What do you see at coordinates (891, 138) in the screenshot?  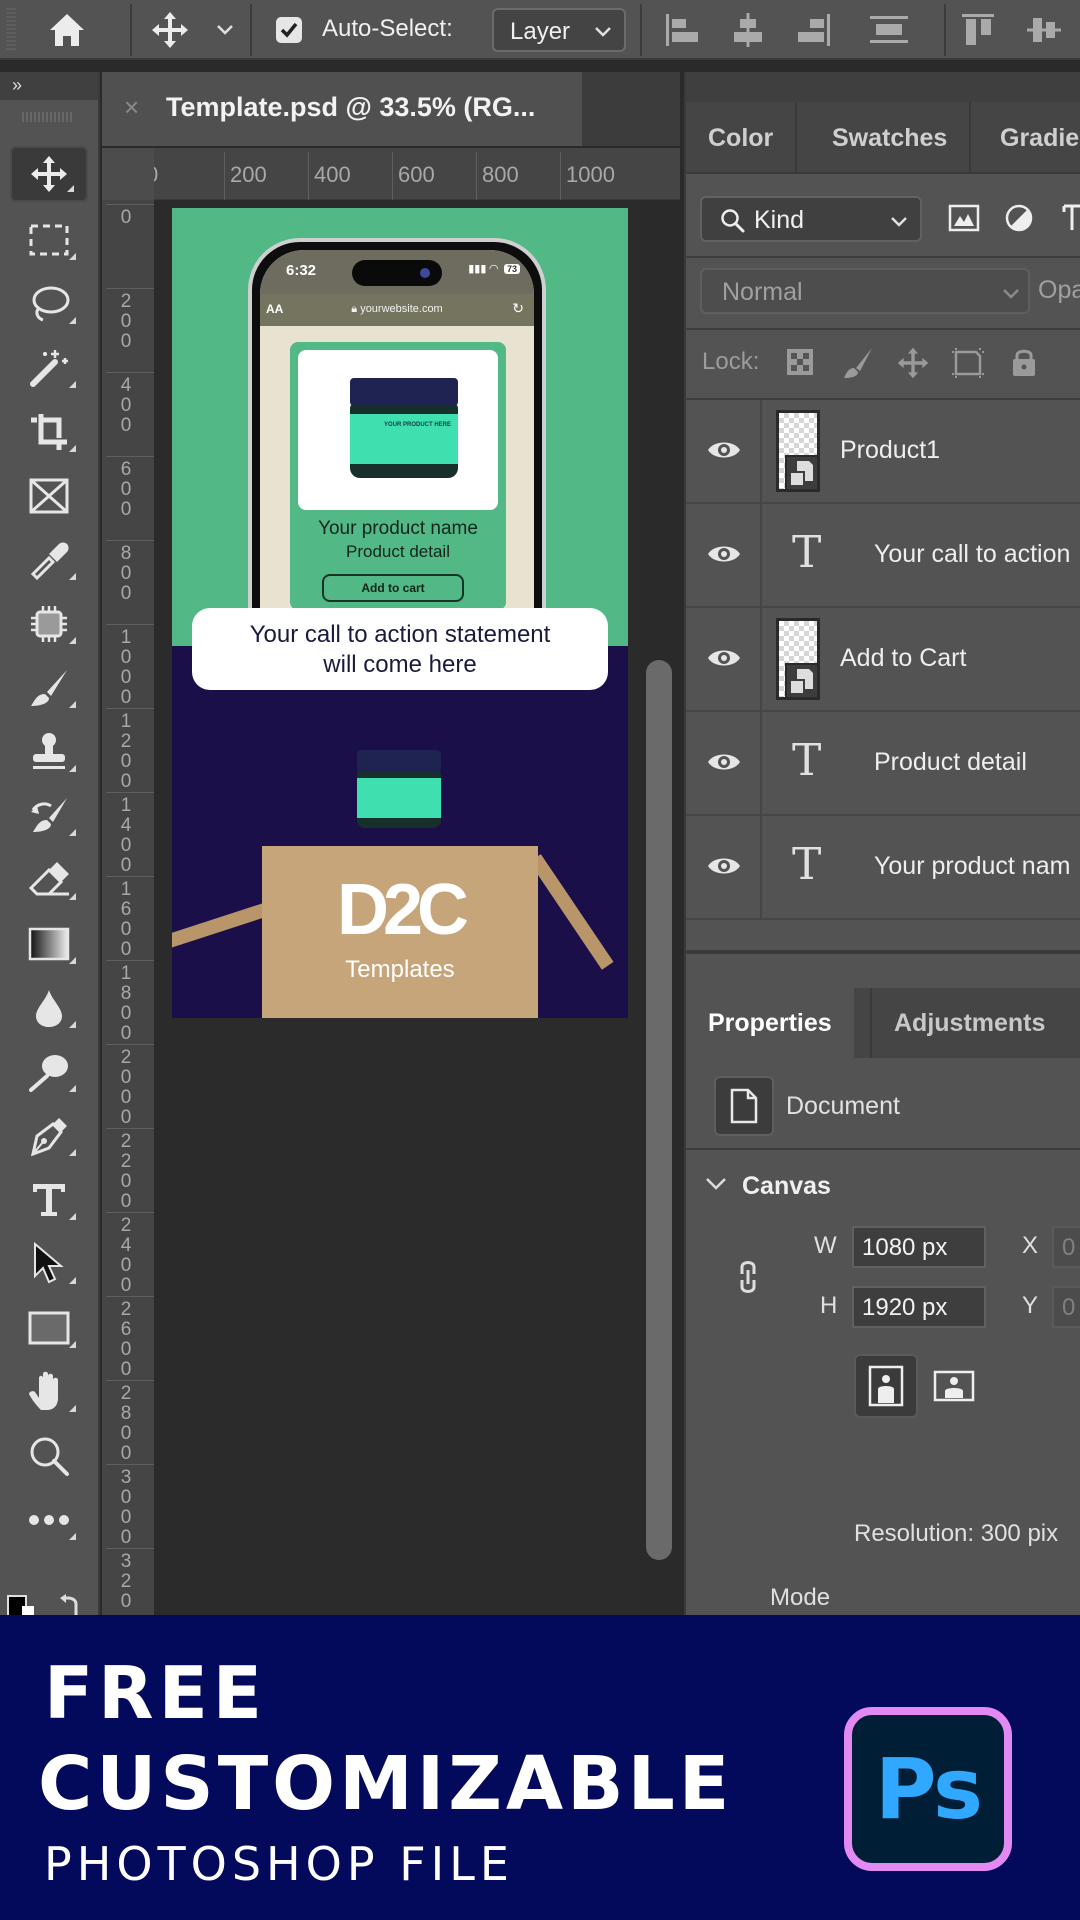 I see `tab-swatches: Swatches` at bounding box center [891, 138].